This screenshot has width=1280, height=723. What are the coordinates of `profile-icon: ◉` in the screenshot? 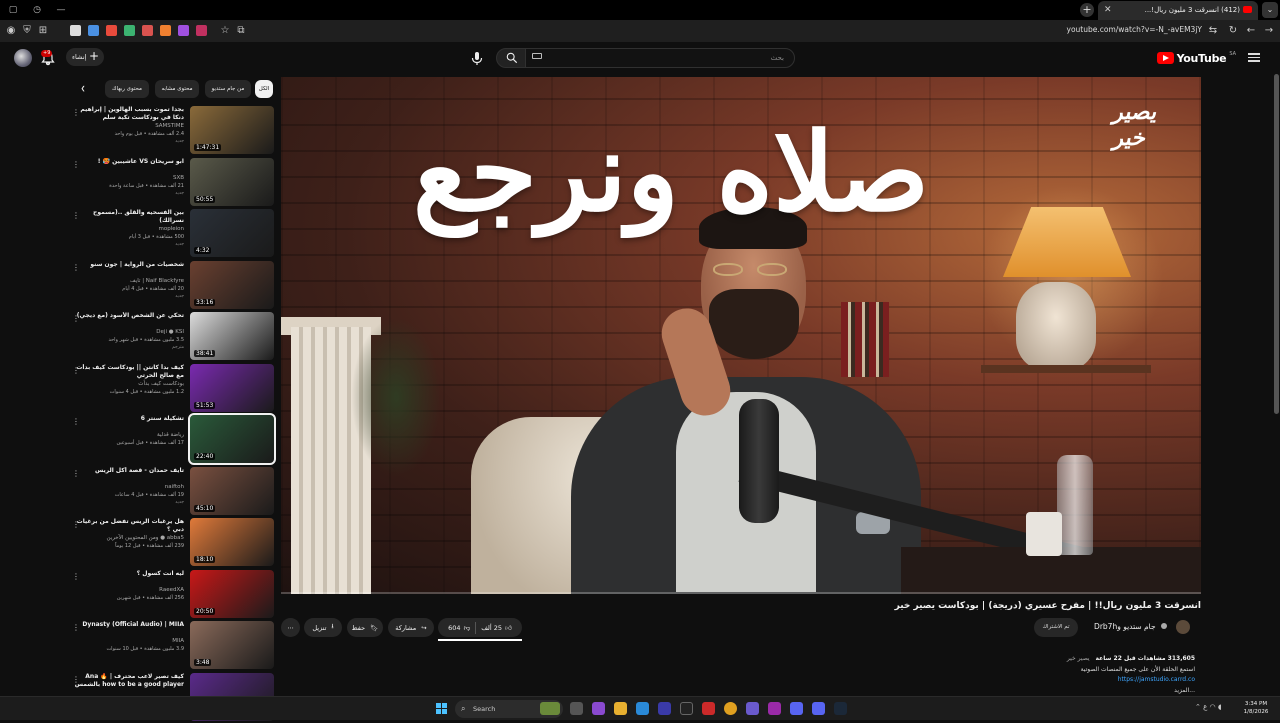 It's located at (11, 31).